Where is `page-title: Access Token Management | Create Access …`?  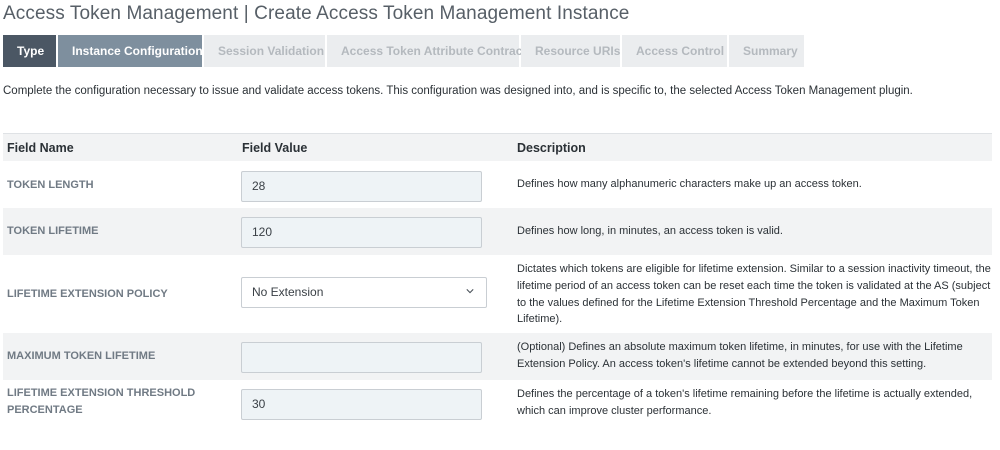 page-title: Access Token Management | Create Access … is located at coordinates (316, 13).